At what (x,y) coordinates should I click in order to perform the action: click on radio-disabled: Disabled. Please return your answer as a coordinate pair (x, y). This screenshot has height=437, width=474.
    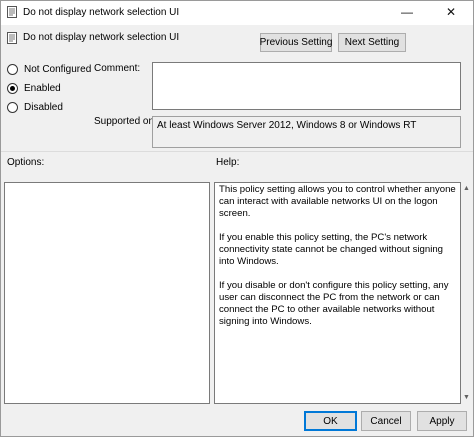
    Looking at the image, I should click on (35, 107).